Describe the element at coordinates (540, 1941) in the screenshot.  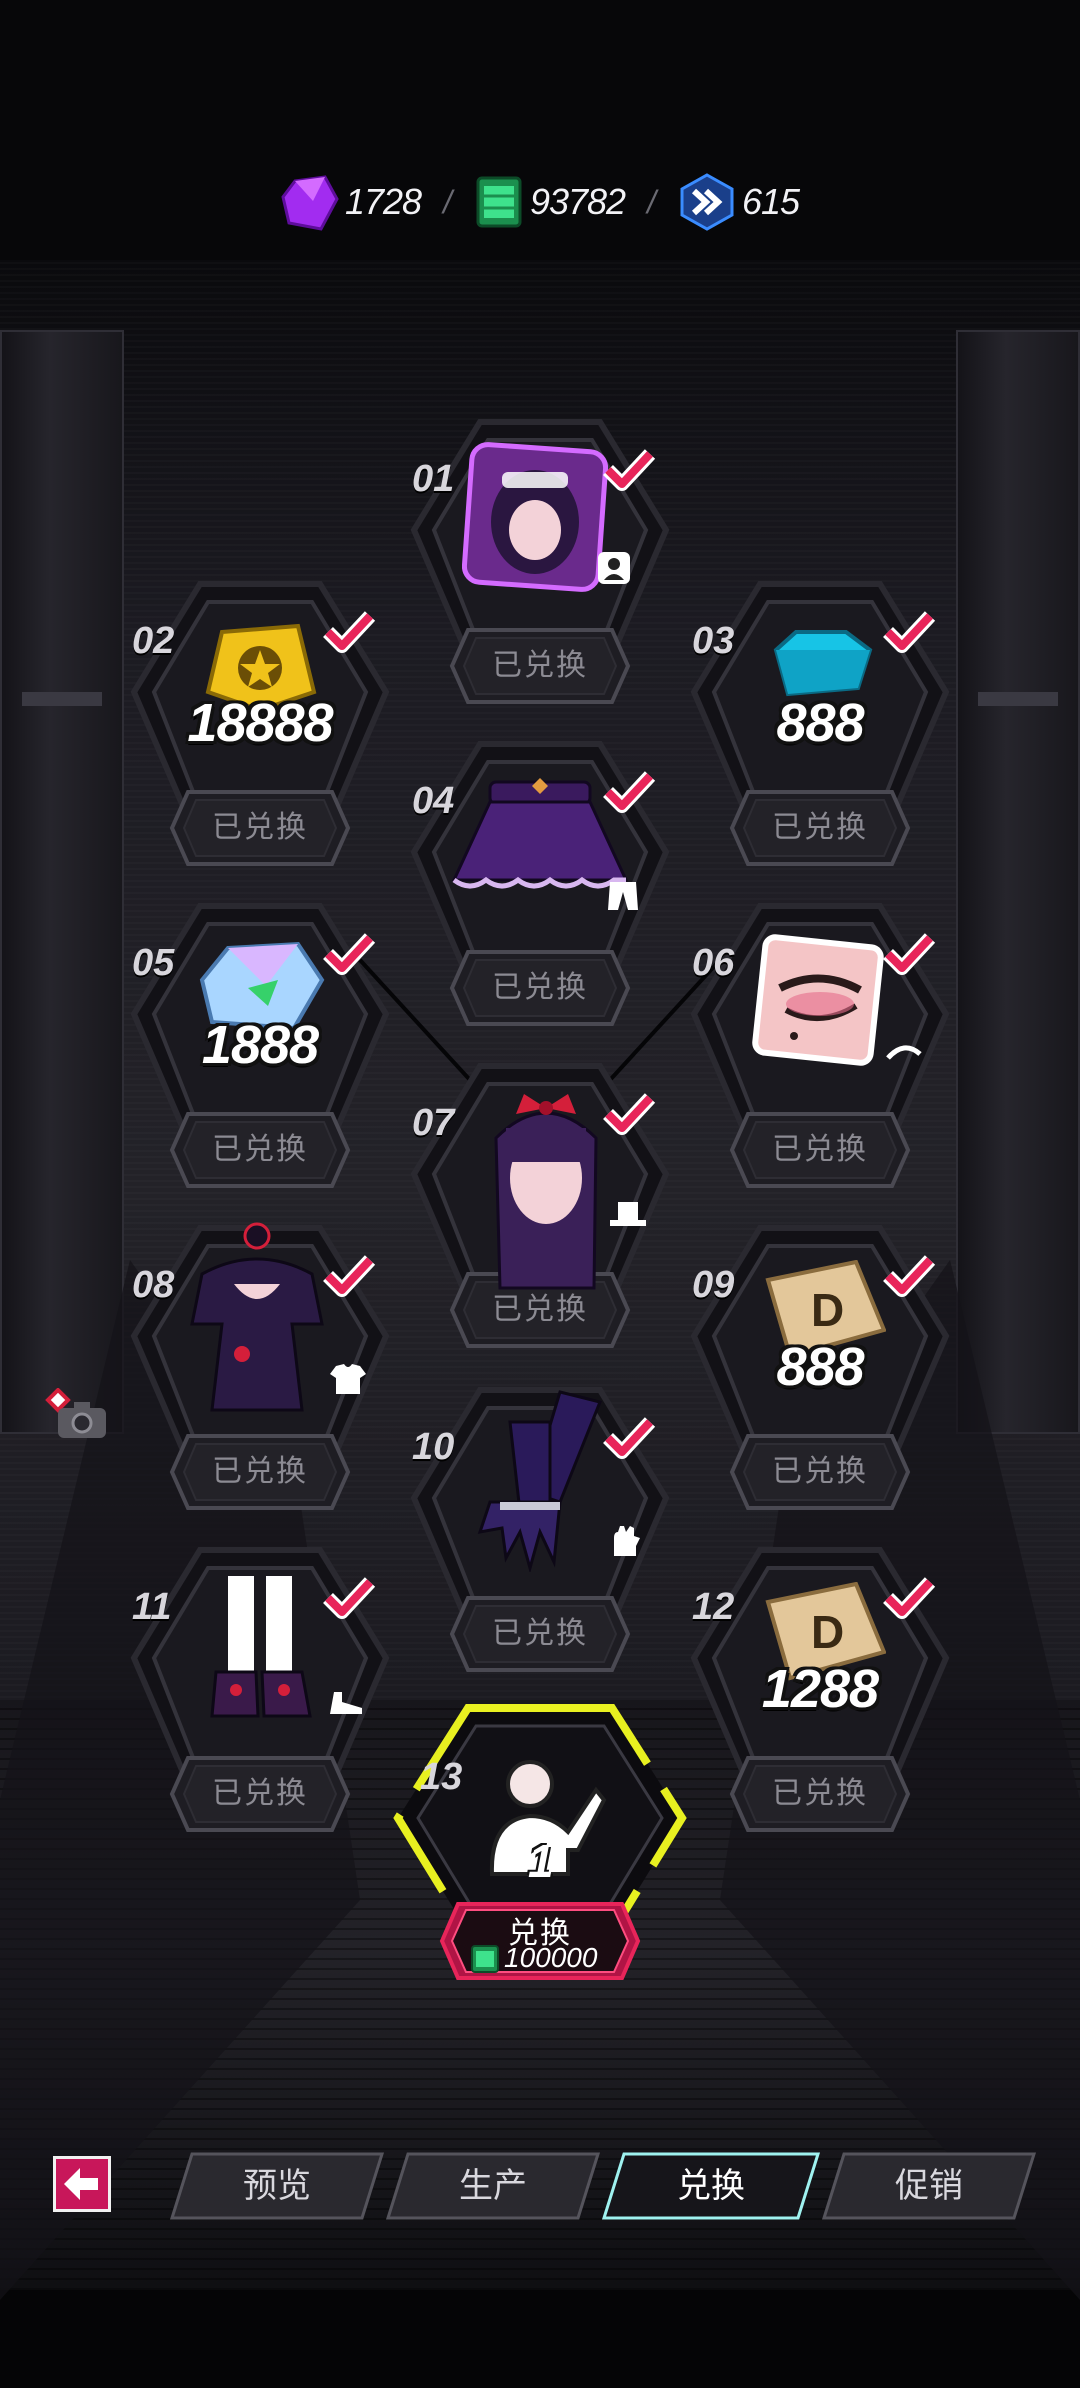
I see `redeem-final-button: 兑换 100000` at that location.